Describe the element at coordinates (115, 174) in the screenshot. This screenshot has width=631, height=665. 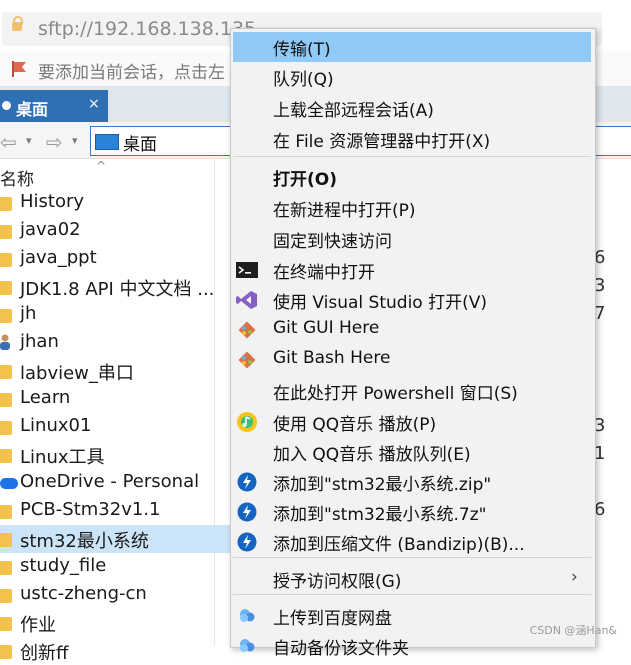
I see `column-header-name: 名称 ^` at that location.